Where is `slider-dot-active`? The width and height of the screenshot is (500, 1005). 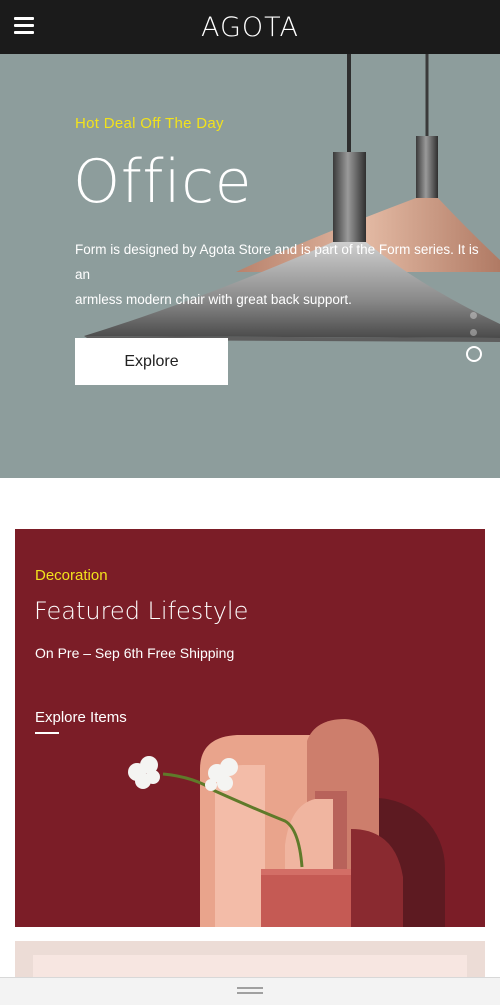
slider-dot-active is located at coordinates (474, 354).